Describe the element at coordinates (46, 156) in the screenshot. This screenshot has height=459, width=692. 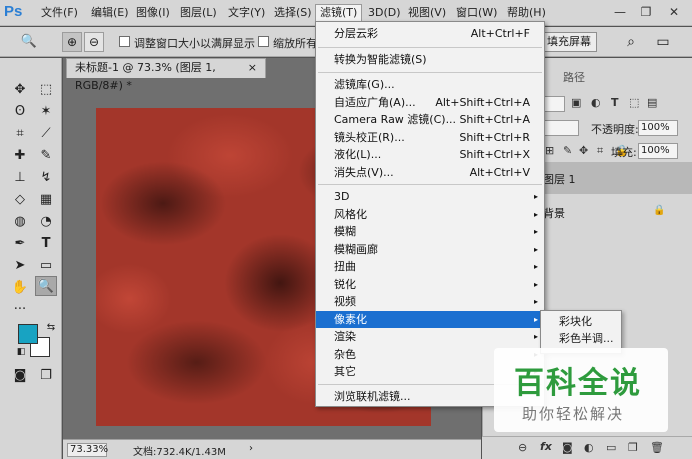
I see `brush-tool-icon: ✎` at that location.